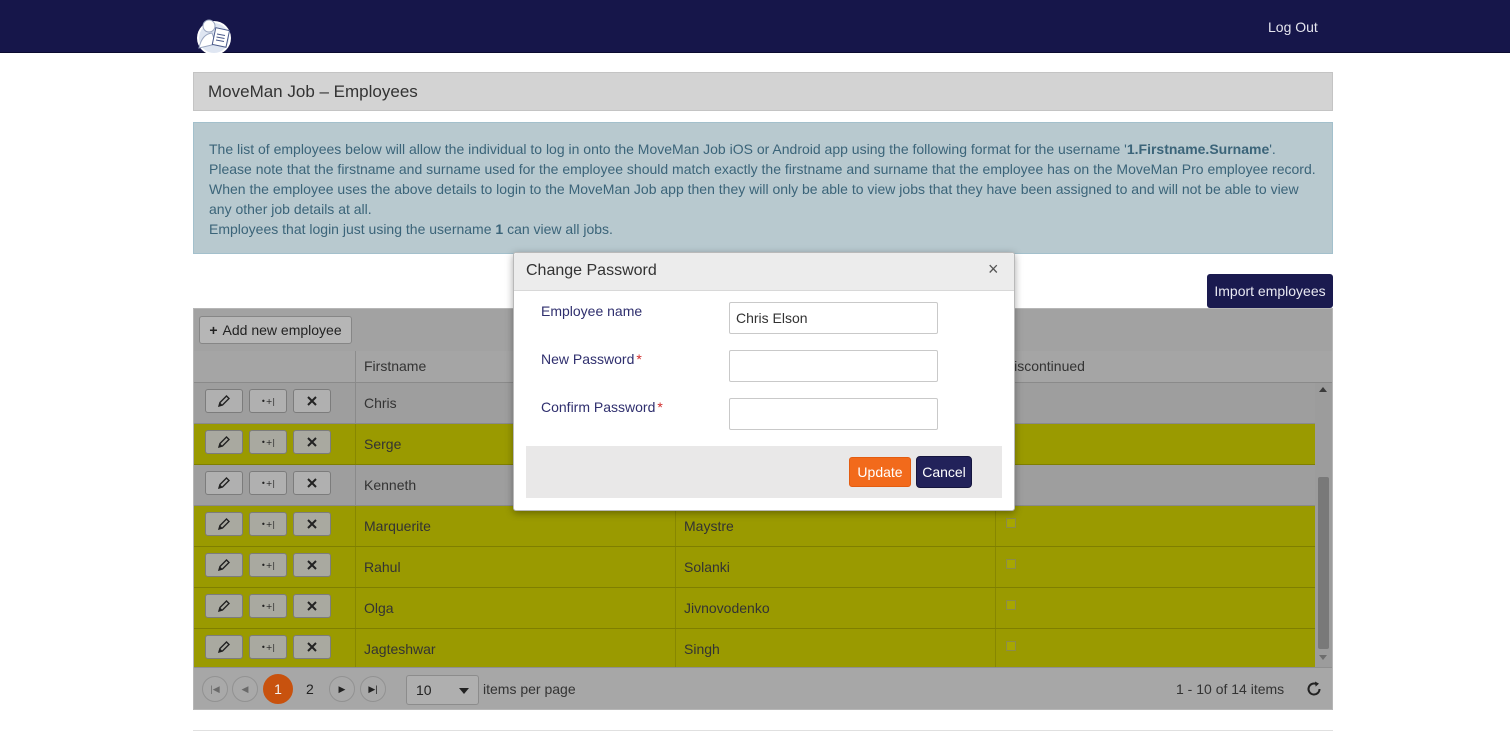  What do you see at coordinates (993, 269) in the screenshot?
I see `close-icon: ×` at bounding box center [993, 269].